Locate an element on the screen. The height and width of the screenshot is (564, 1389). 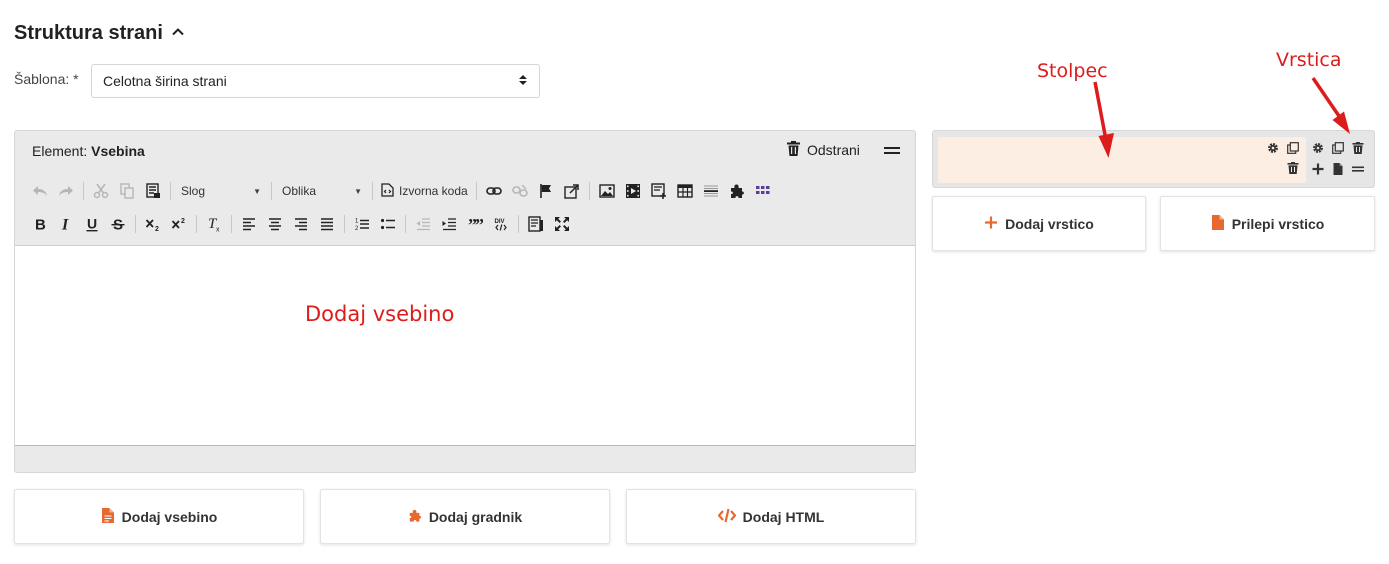
element-header: Element: Vsebina Odstrani is located at coordinates (465, 150).